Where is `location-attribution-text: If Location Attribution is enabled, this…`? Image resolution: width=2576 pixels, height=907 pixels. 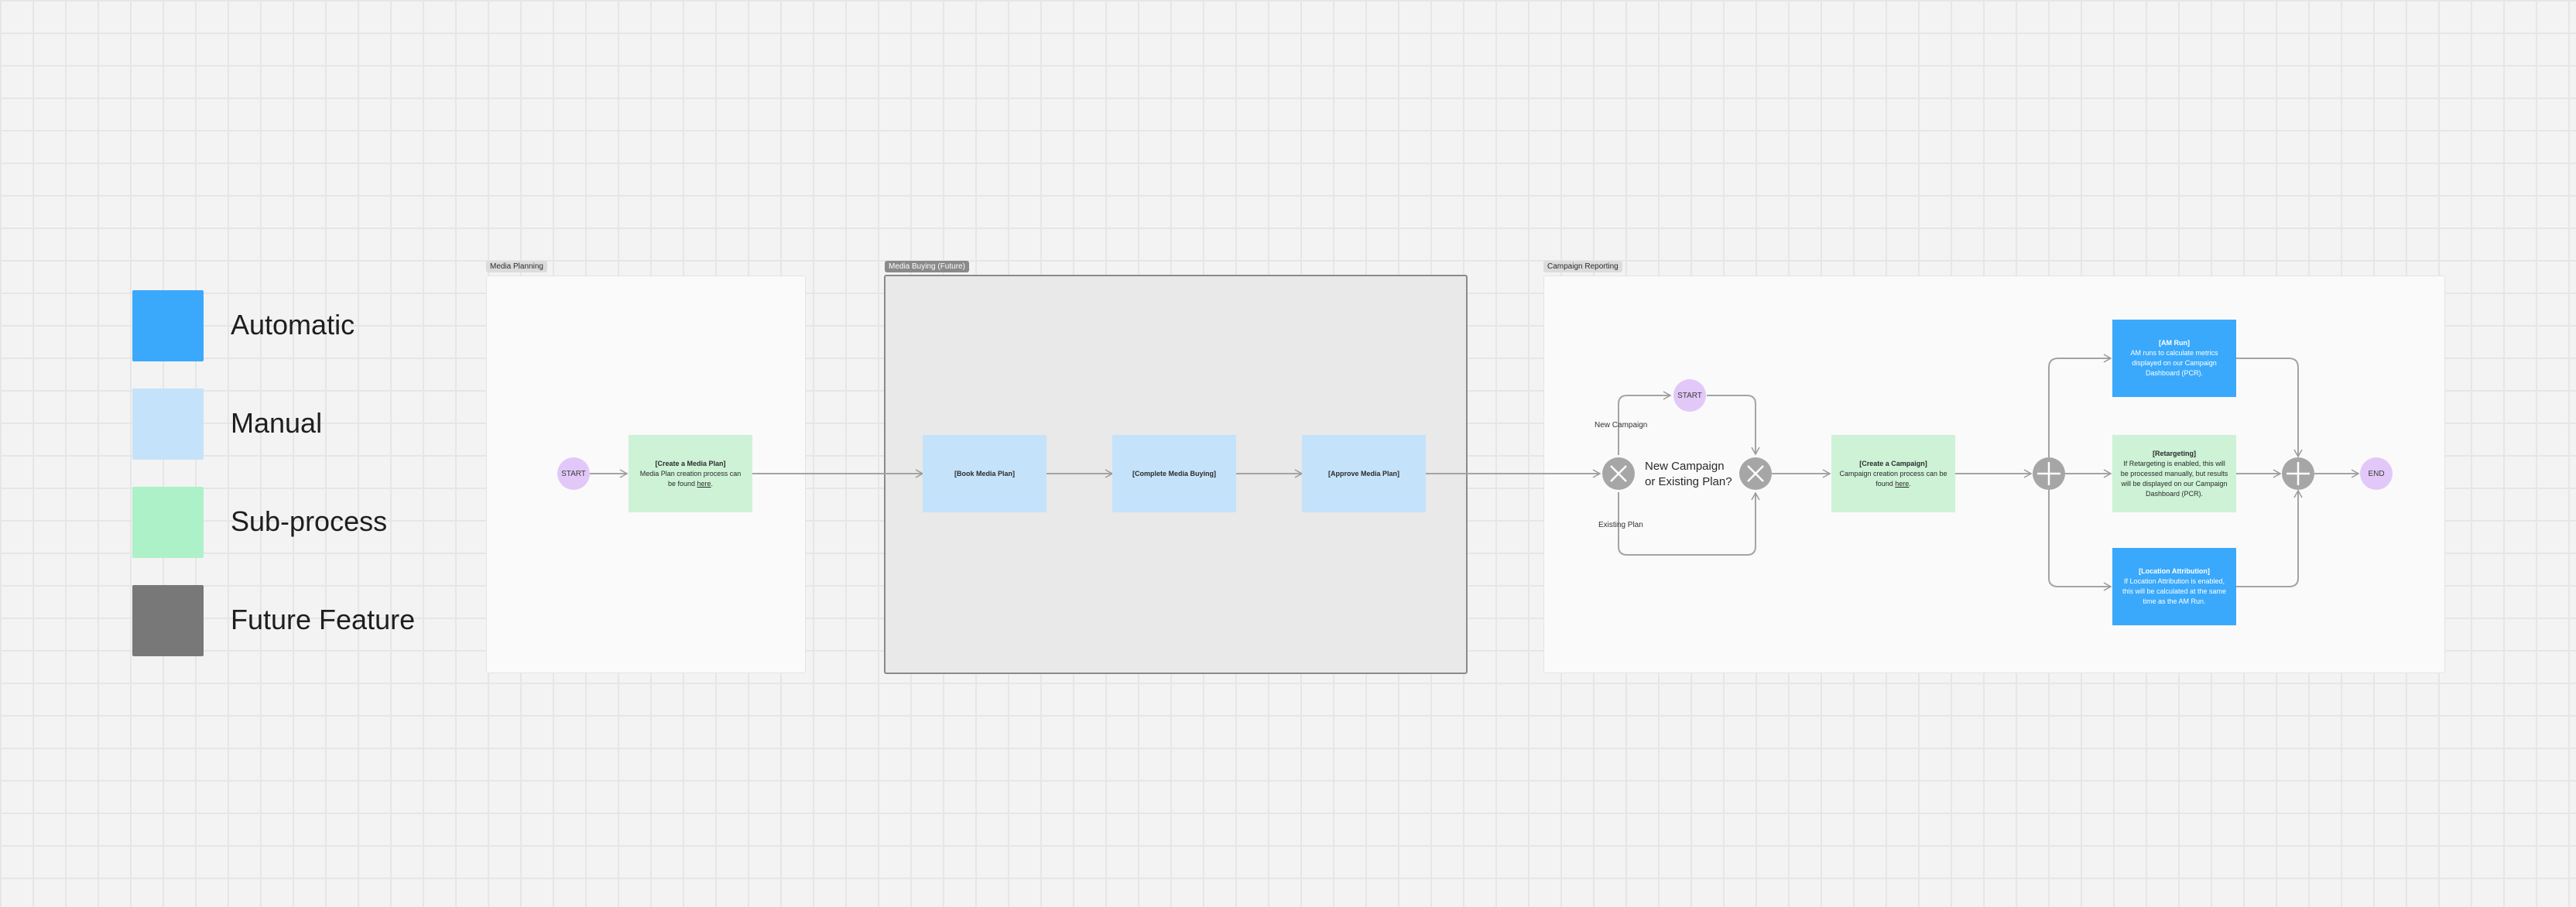 location-attribution-text: If Location Attribution is enabled, this… is located at coordinates (2174, 591).